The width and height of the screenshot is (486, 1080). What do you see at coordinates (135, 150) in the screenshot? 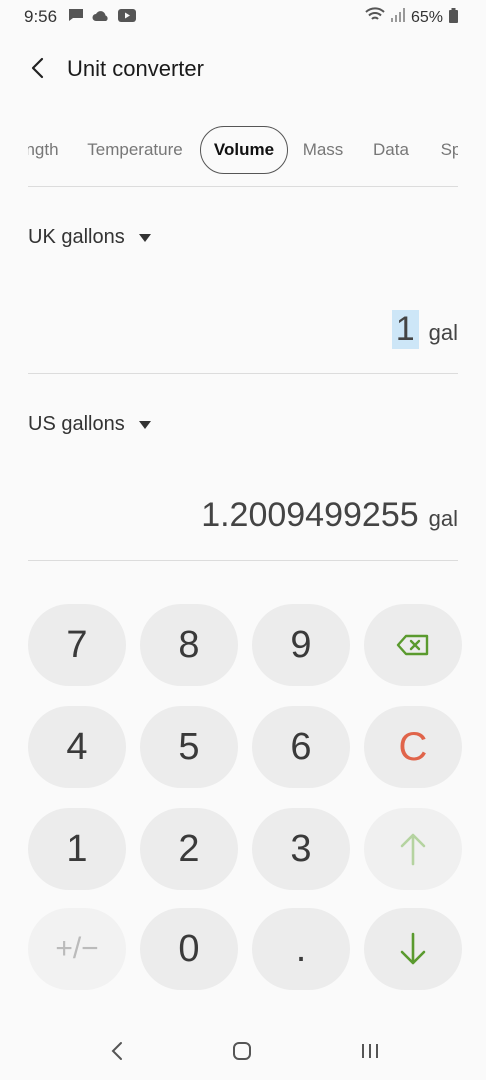
I see `tab-temperature: Temperature` at bounding box center [135, 150].